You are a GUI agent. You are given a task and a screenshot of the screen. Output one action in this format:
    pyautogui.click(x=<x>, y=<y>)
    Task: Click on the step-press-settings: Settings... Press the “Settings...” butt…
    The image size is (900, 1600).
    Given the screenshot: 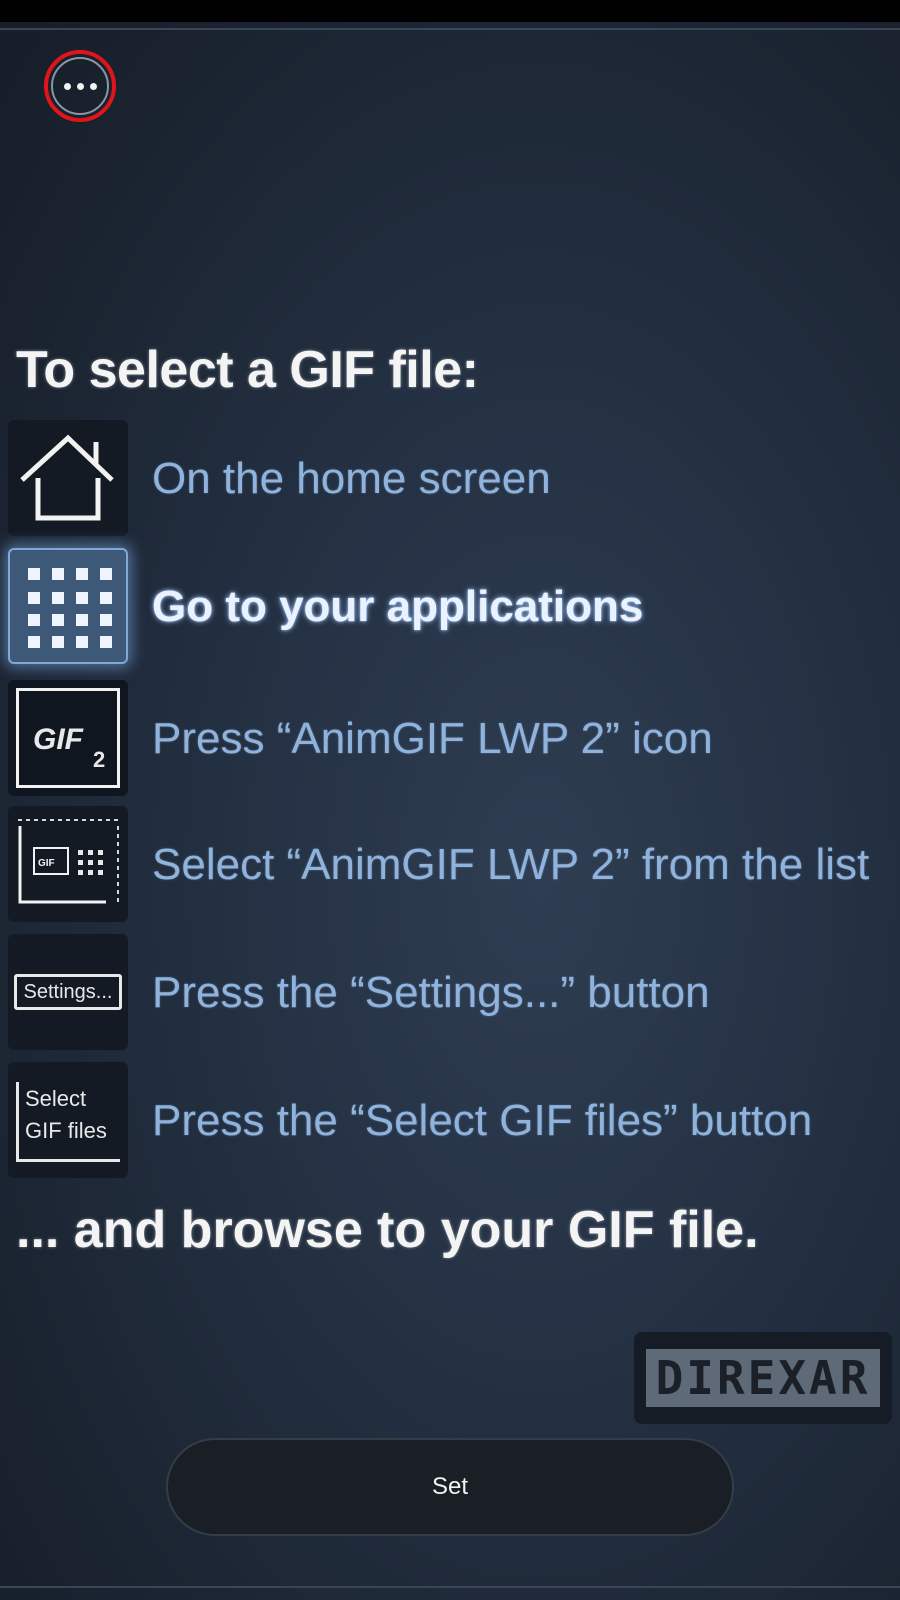 What is the action you would take?
    pyautogui.click(x=448, y=993)
    